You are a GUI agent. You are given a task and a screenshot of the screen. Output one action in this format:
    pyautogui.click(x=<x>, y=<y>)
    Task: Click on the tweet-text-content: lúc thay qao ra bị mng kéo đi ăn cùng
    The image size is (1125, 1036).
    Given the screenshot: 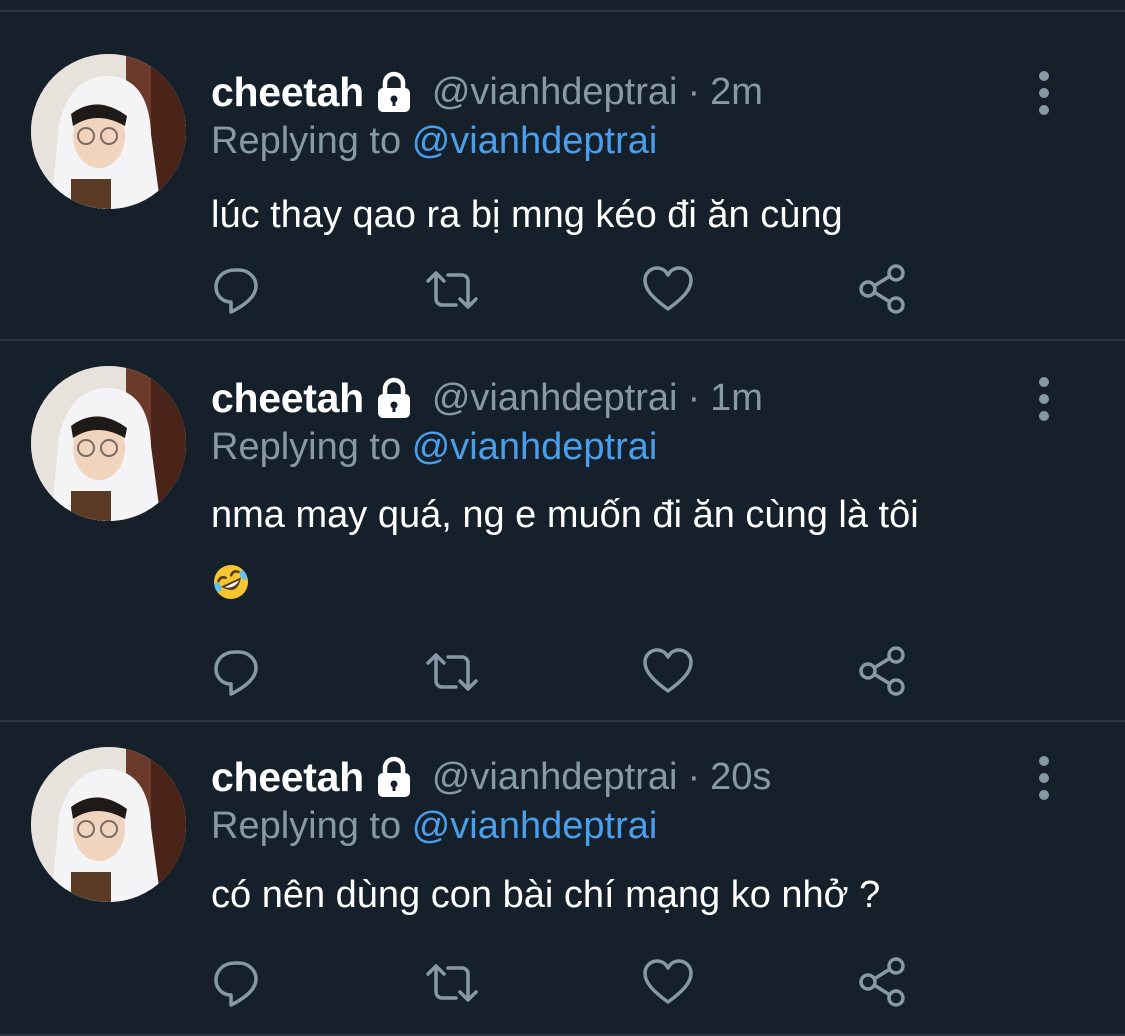 What is the action you would take?
    pyautogui.click(x=527, y=215)
    